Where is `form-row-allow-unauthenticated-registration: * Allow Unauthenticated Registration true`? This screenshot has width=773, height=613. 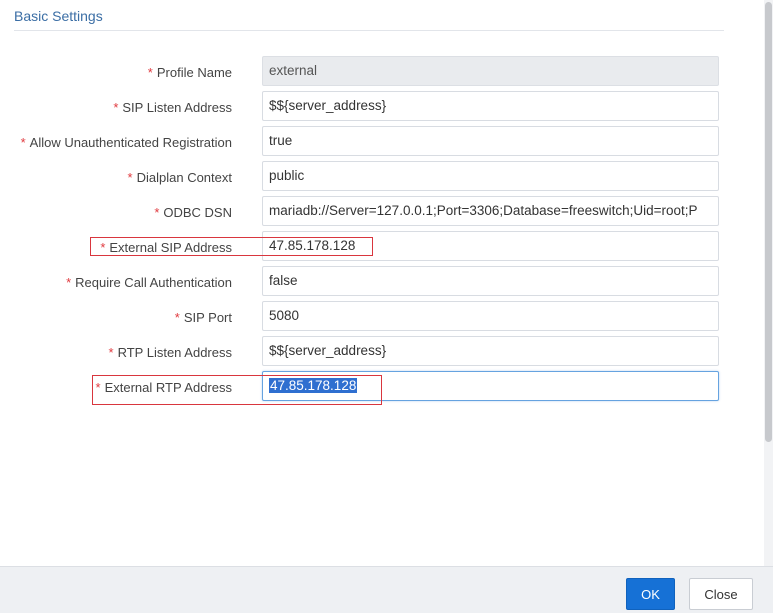 form-row-allow-unauthenticated-registration: * Allow Unauthenticated Registration true is located at coordinates (386, 141).